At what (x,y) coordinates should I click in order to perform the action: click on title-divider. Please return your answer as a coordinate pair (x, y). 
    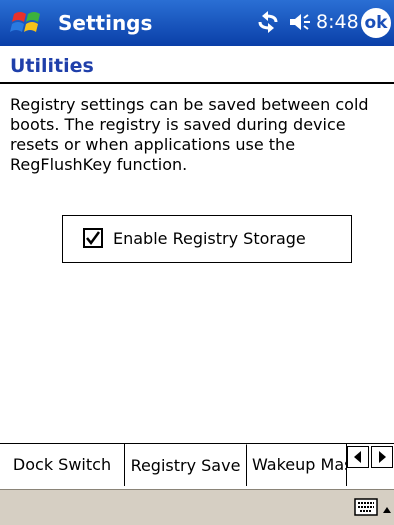
    Looking at the image, I should click on (197, 83).